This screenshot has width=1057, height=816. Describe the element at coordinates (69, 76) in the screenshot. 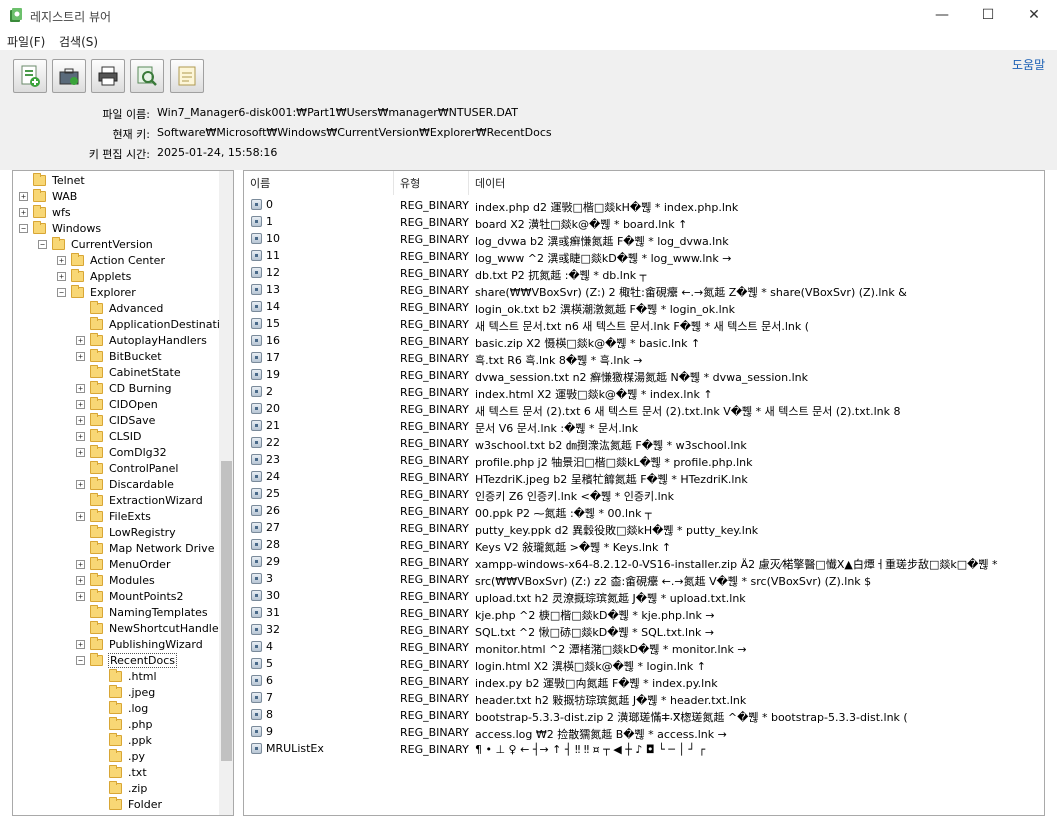

I see `open-button` at that location.